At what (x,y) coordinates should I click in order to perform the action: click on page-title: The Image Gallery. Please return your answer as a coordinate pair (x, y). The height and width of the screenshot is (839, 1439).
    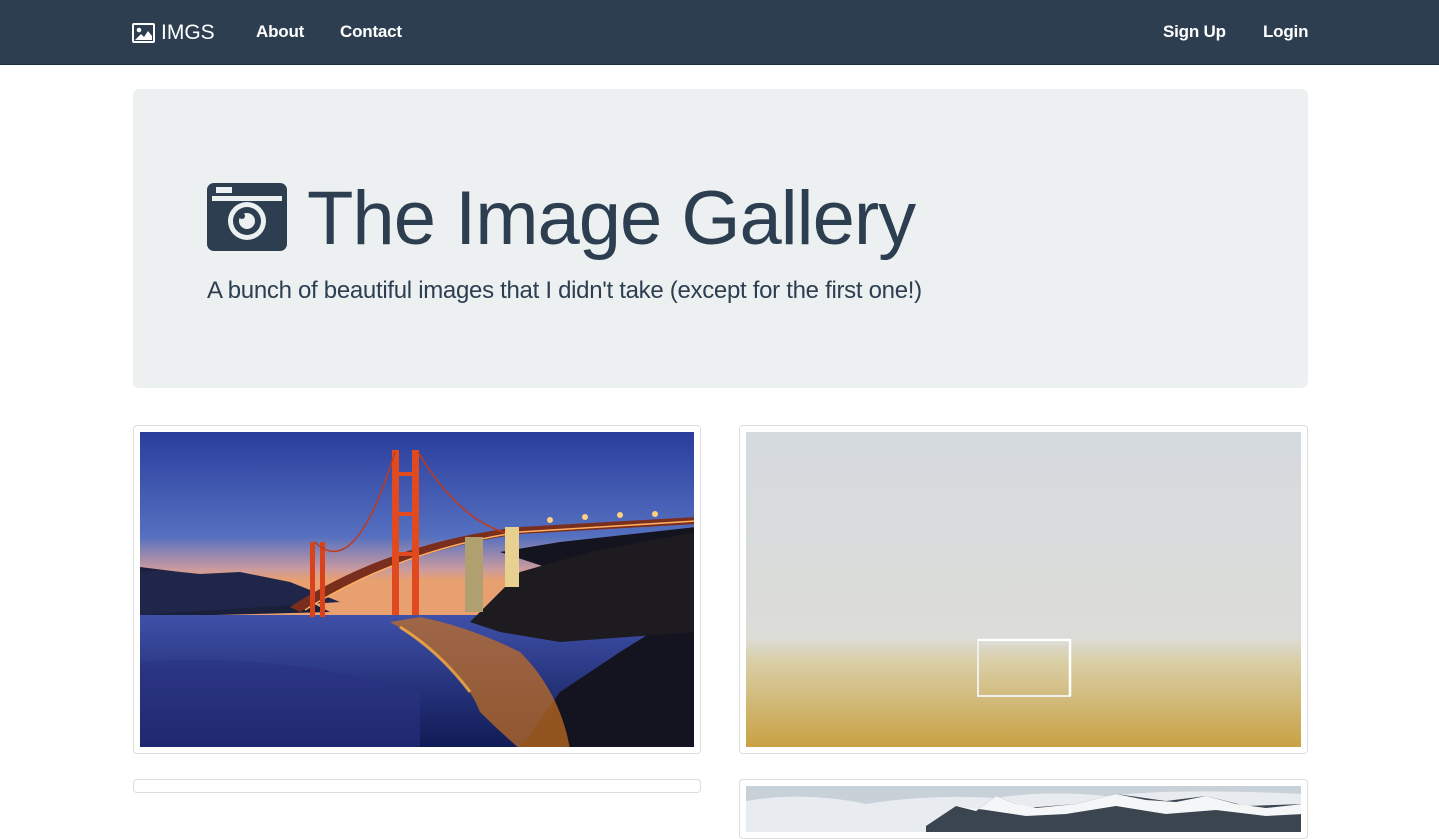
    Looking at the image, I should click on (561, 218).